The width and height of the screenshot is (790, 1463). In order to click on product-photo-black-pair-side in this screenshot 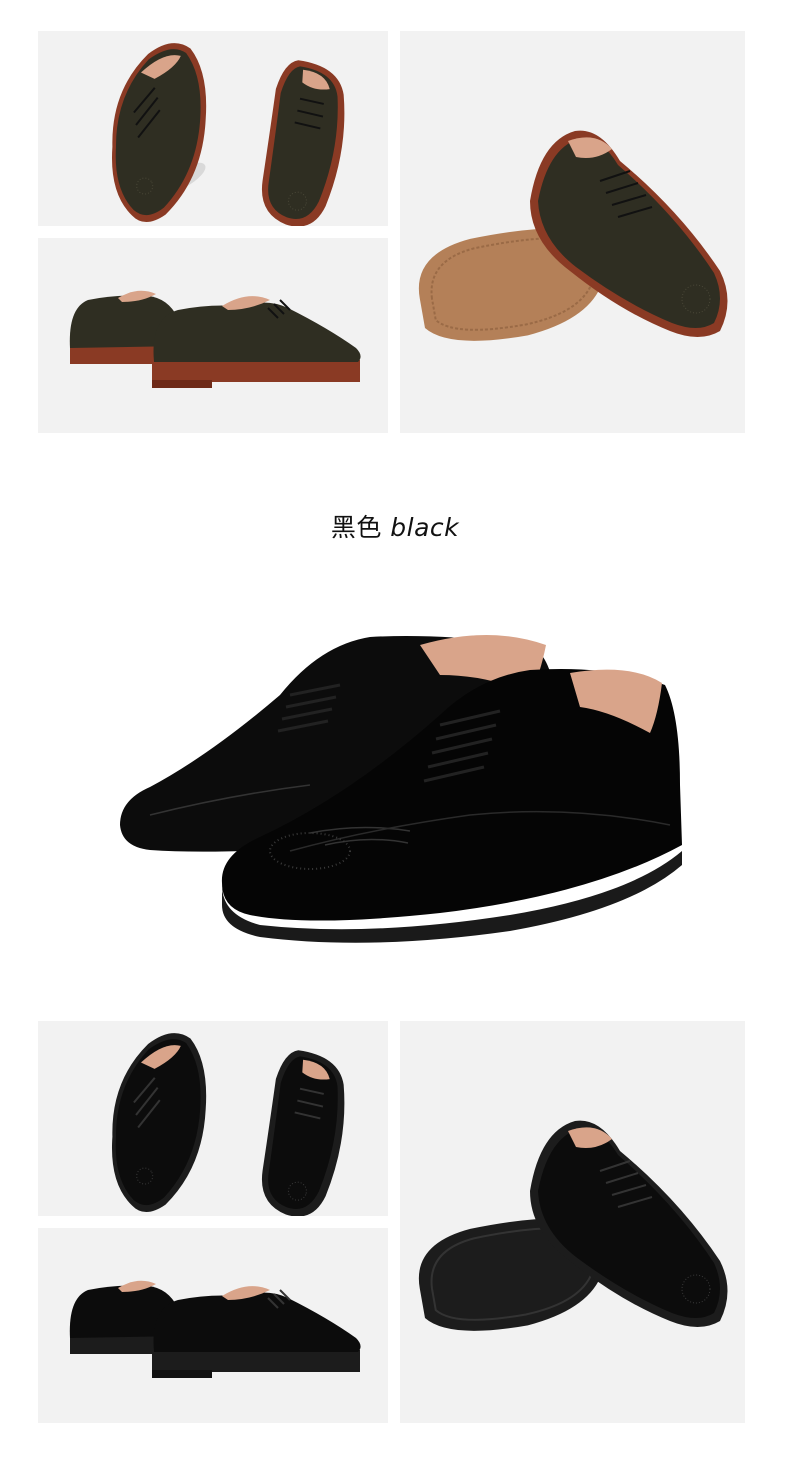, I will do `click(213, 1325)`.